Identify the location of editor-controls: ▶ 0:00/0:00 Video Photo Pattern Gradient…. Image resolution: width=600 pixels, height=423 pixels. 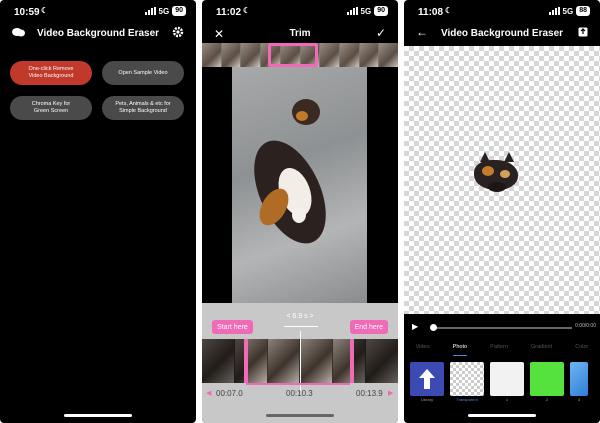
(502, 368).